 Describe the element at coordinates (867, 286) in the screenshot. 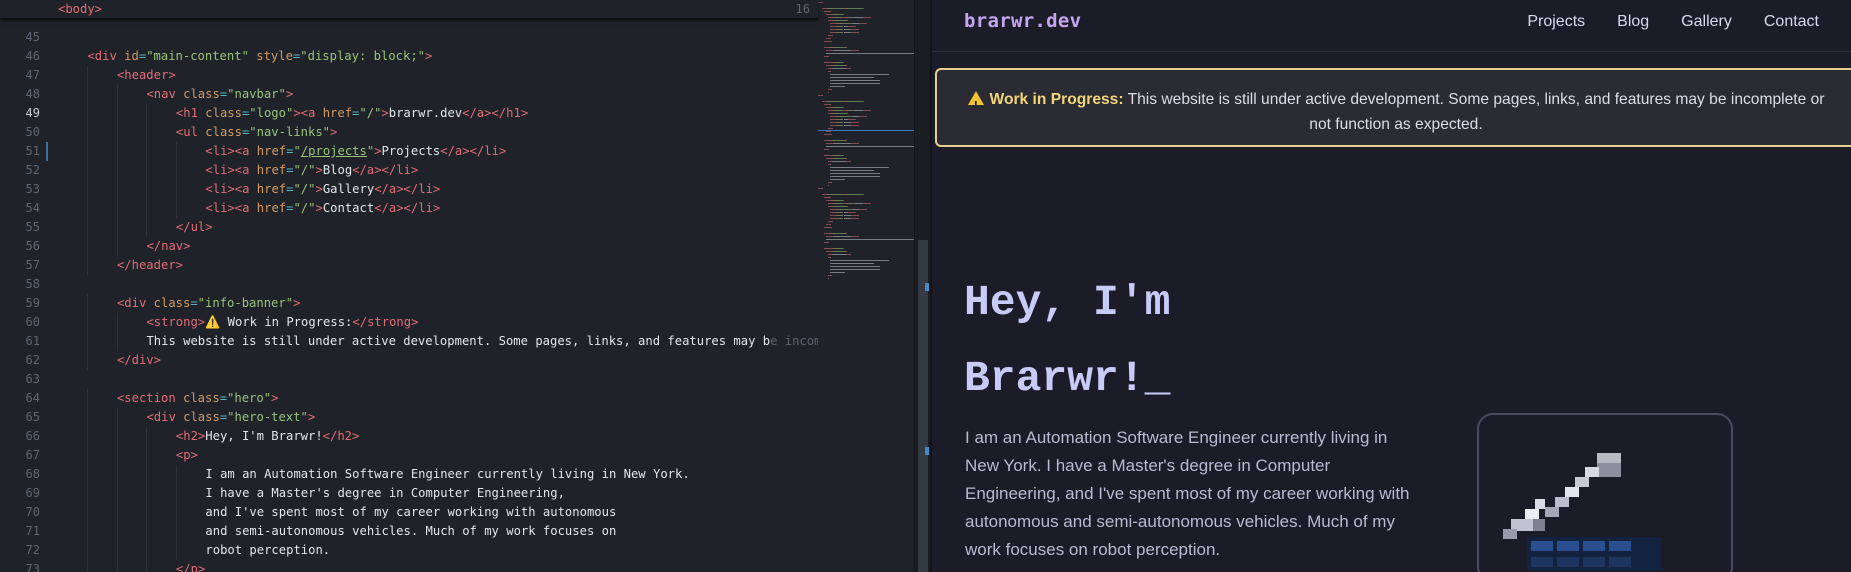

I see `minimap` at that location.